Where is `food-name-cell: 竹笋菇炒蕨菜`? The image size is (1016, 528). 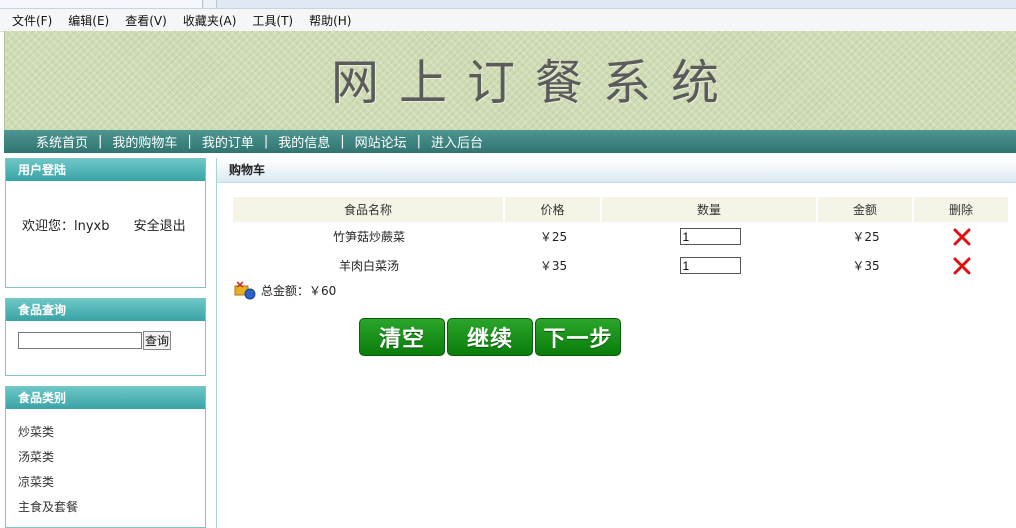 food-name-cell: 竹笋菇炒蕨菜 is located at coordinates (368, 237).